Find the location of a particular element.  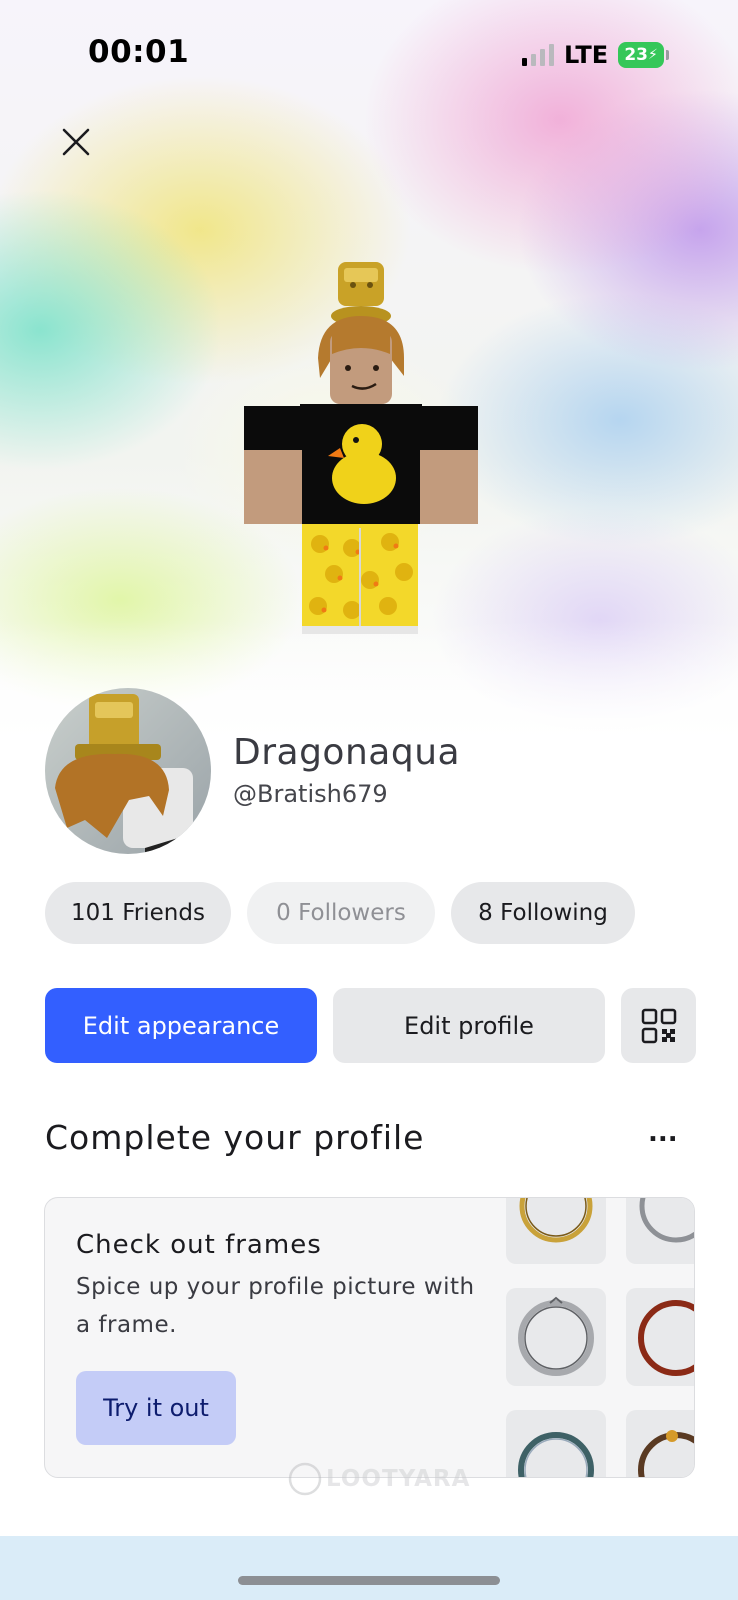

bottom-bar is located at coordinates (369, 1568).